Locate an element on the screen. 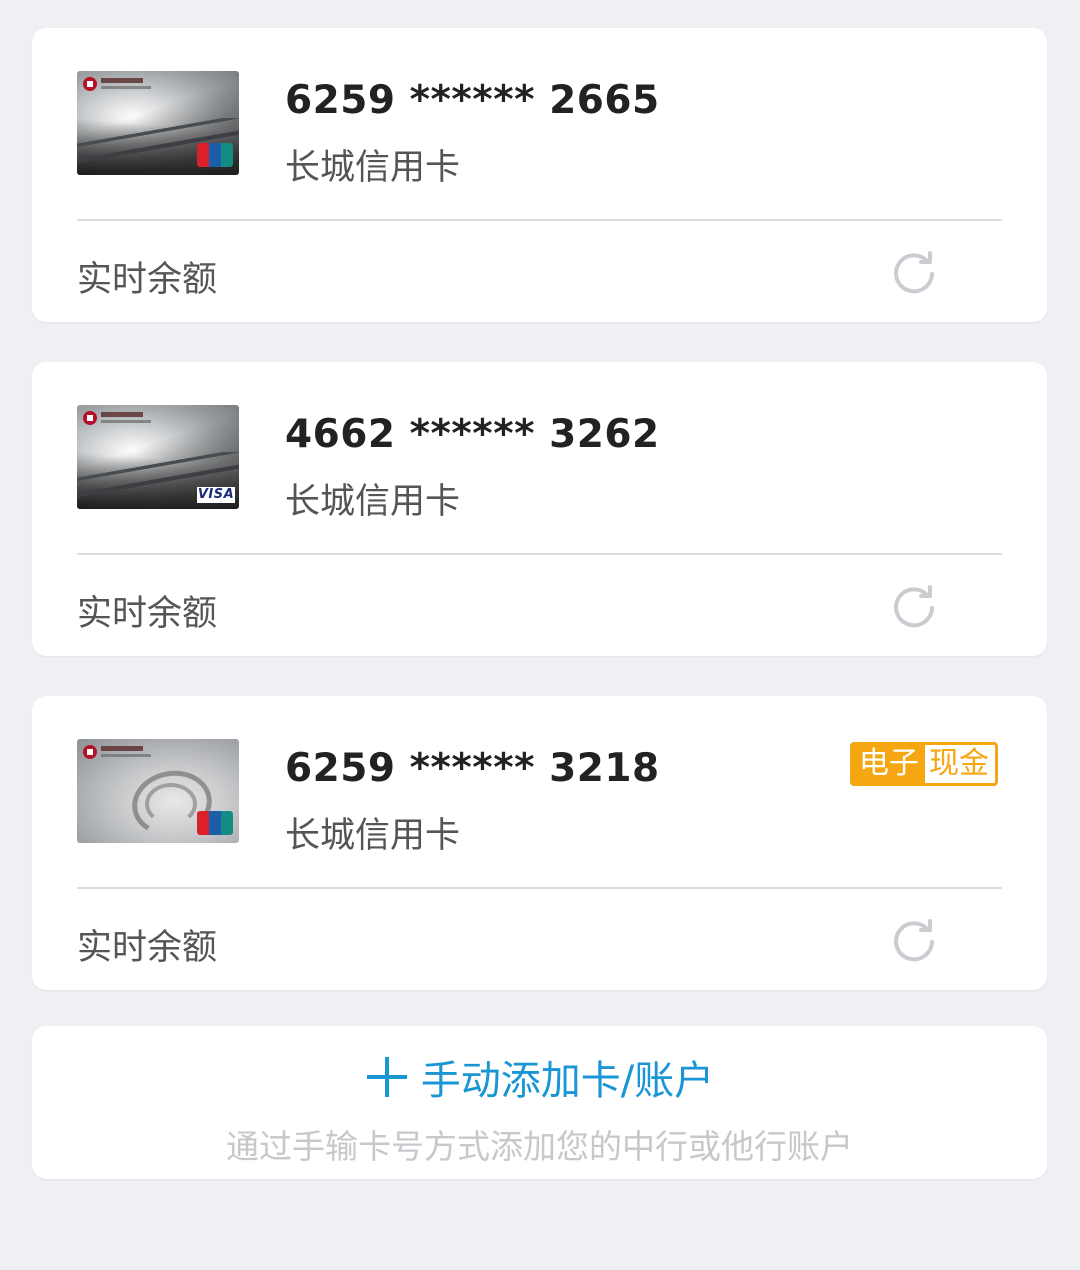 This screenshot has height=1270, width=1080. add-card-hint: 通过手输卡号方式添加您的中行或他行账户 is located at coordinates (539, 1146).